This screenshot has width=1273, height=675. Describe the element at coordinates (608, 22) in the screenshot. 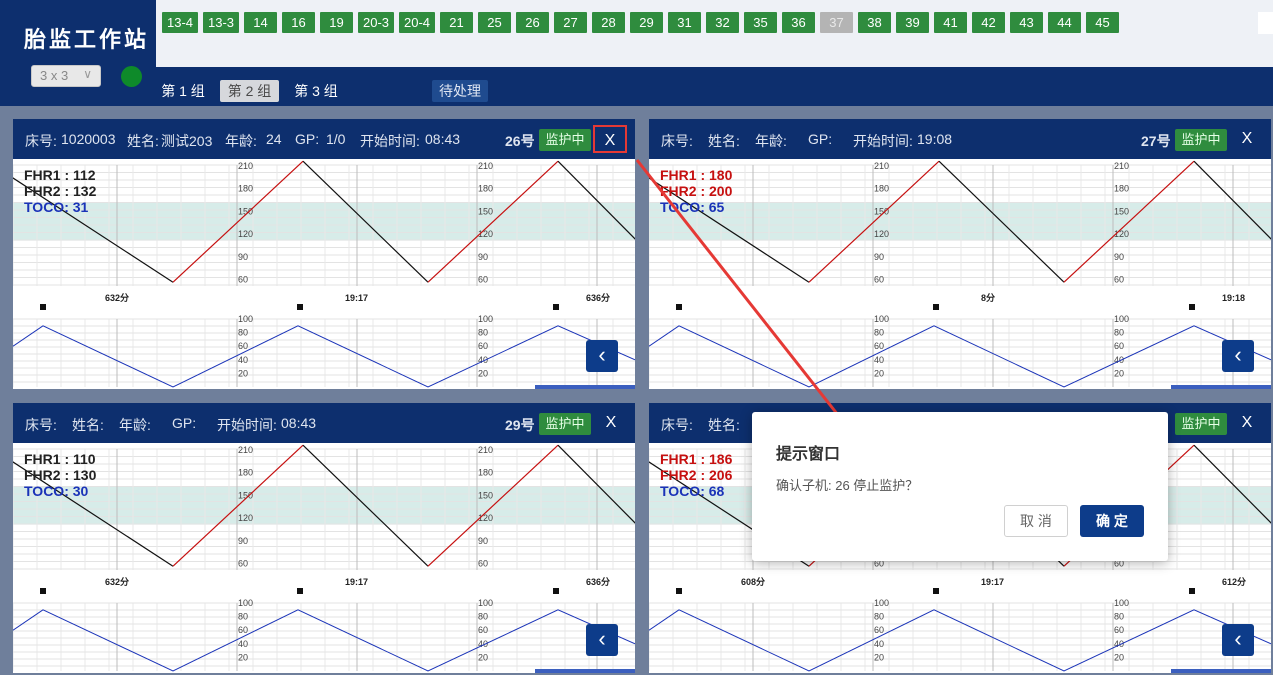

I see `bed-button-28: 28` at that location.